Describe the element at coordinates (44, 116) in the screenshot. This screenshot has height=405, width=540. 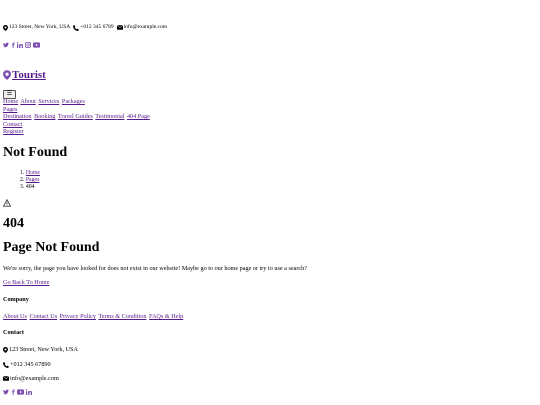
I see `nav-booking: Booking` at that location.